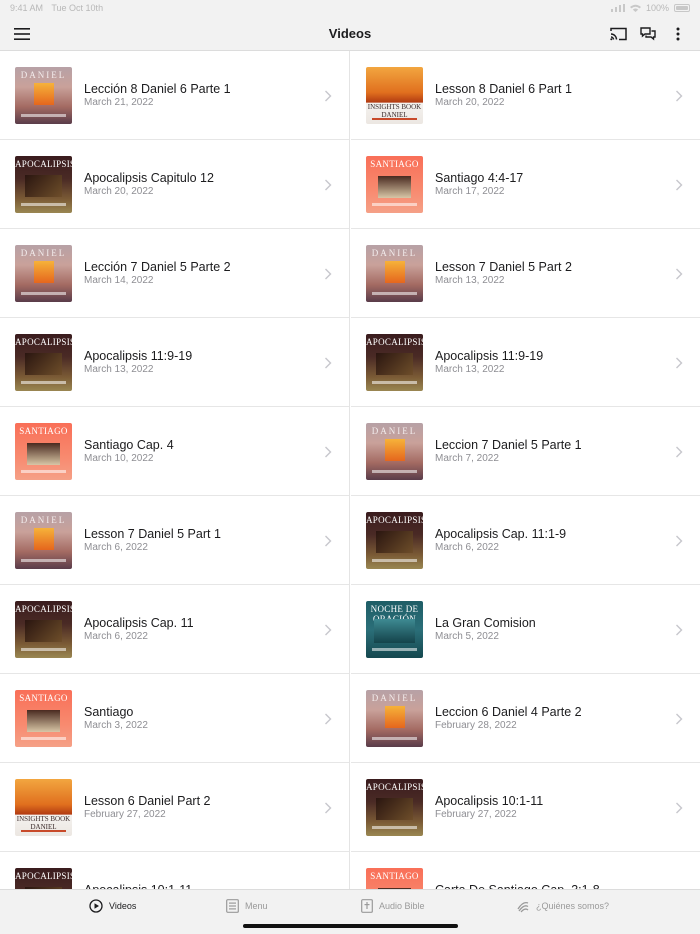 This screenshot has width=700, height=934. What do you see at coordinates (232, 906) in the screenshot?
I see `list-icon` at bounding box center [232, 906].